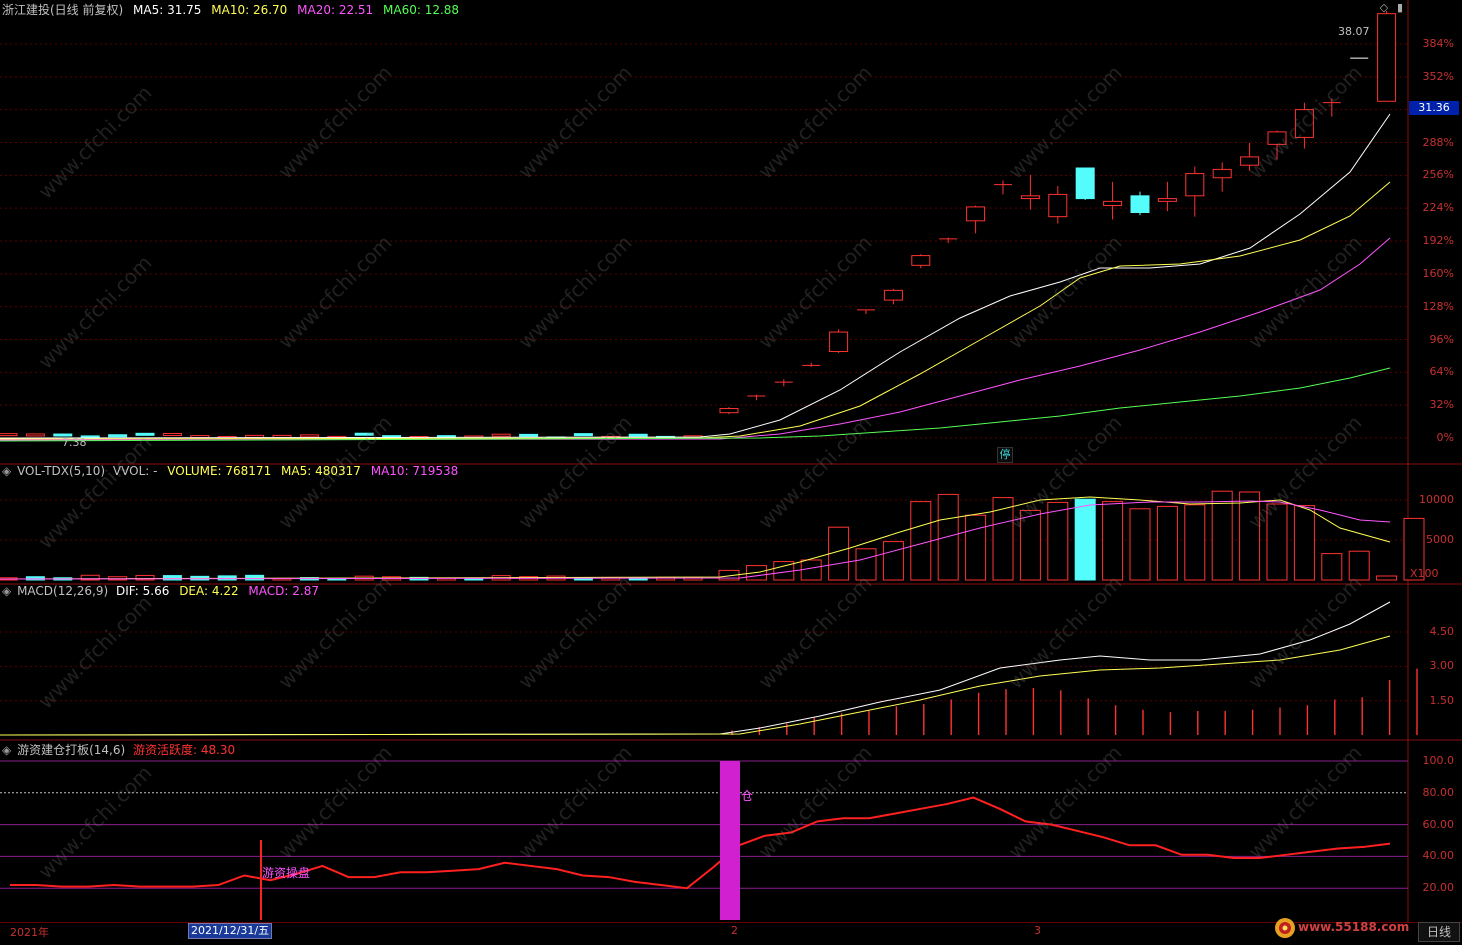 The image size is (1462, 945). What do you see at coordinates (62, 591) in the screenshot?
I see `macd-indicator-name: MACD(12,26,9)` at bounding box center [62, 591].